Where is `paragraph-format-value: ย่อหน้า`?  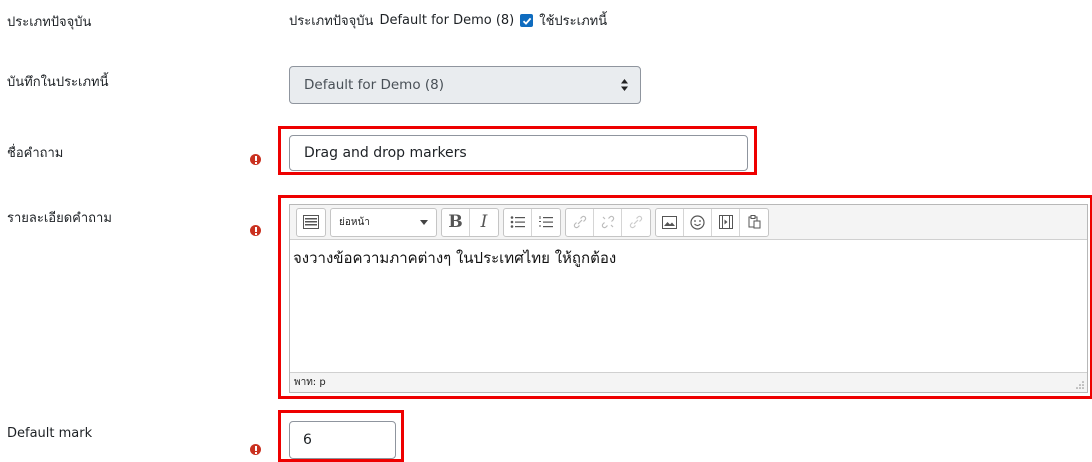
paragraph-format-value: ย่อหน้า is located at coordinates (354, 222).